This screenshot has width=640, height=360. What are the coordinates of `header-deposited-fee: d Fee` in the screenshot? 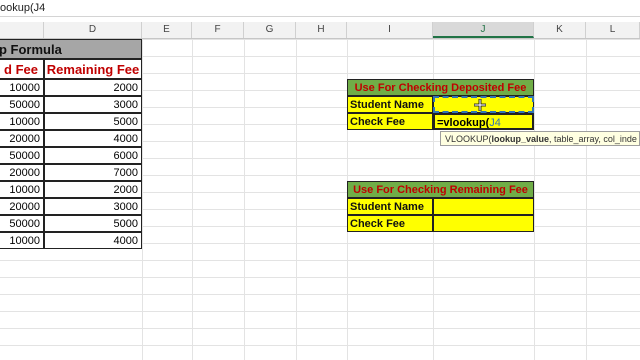 It's located at (22, 69).